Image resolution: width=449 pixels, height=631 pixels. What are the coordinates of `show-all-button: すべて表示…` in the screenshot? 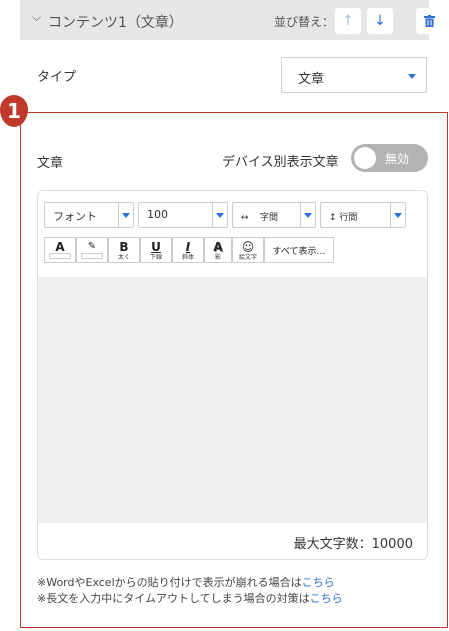 It's located at (299, 250).